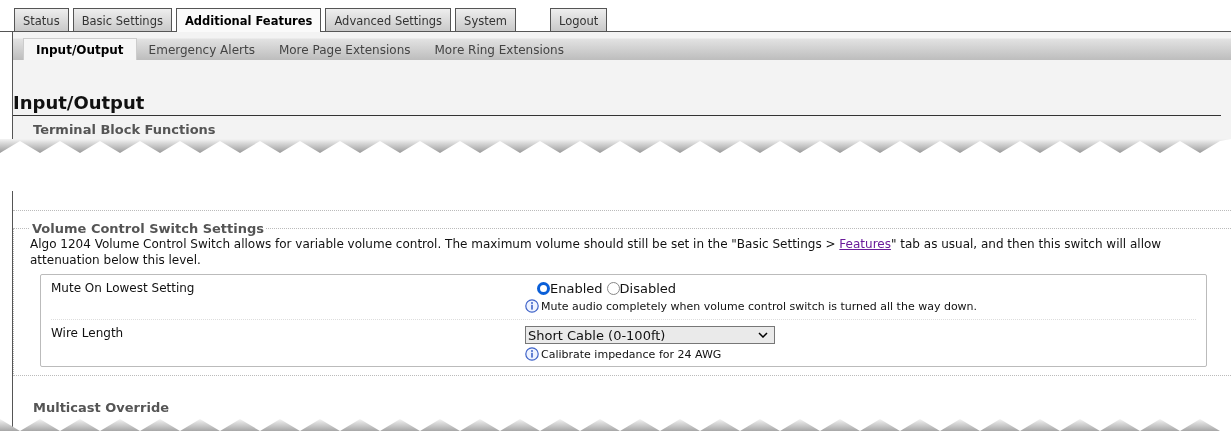 The width and height of the screenshot is (1231, 438). Describe the element at coordinates (578, 19) in the screenshot. I see `nav-tab: Logout` at that location.